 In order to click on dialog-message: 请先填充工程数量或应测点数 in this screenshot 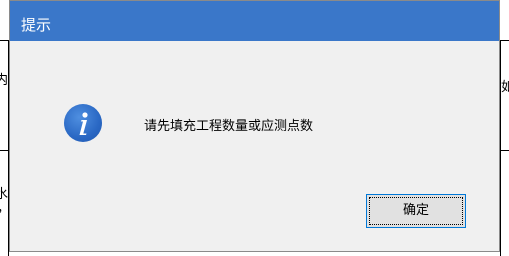, I will do `click(229, 126)`.